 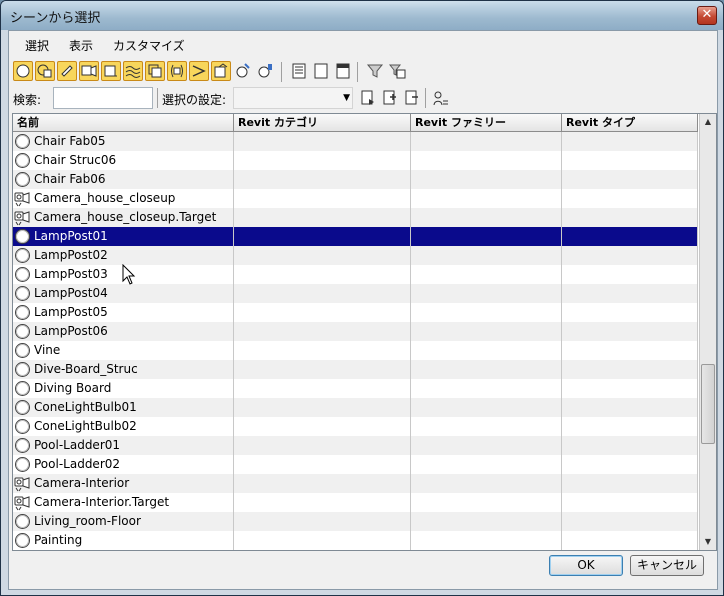 I want to click on selection-set-combo: ▼, so click(x=293, y=98).